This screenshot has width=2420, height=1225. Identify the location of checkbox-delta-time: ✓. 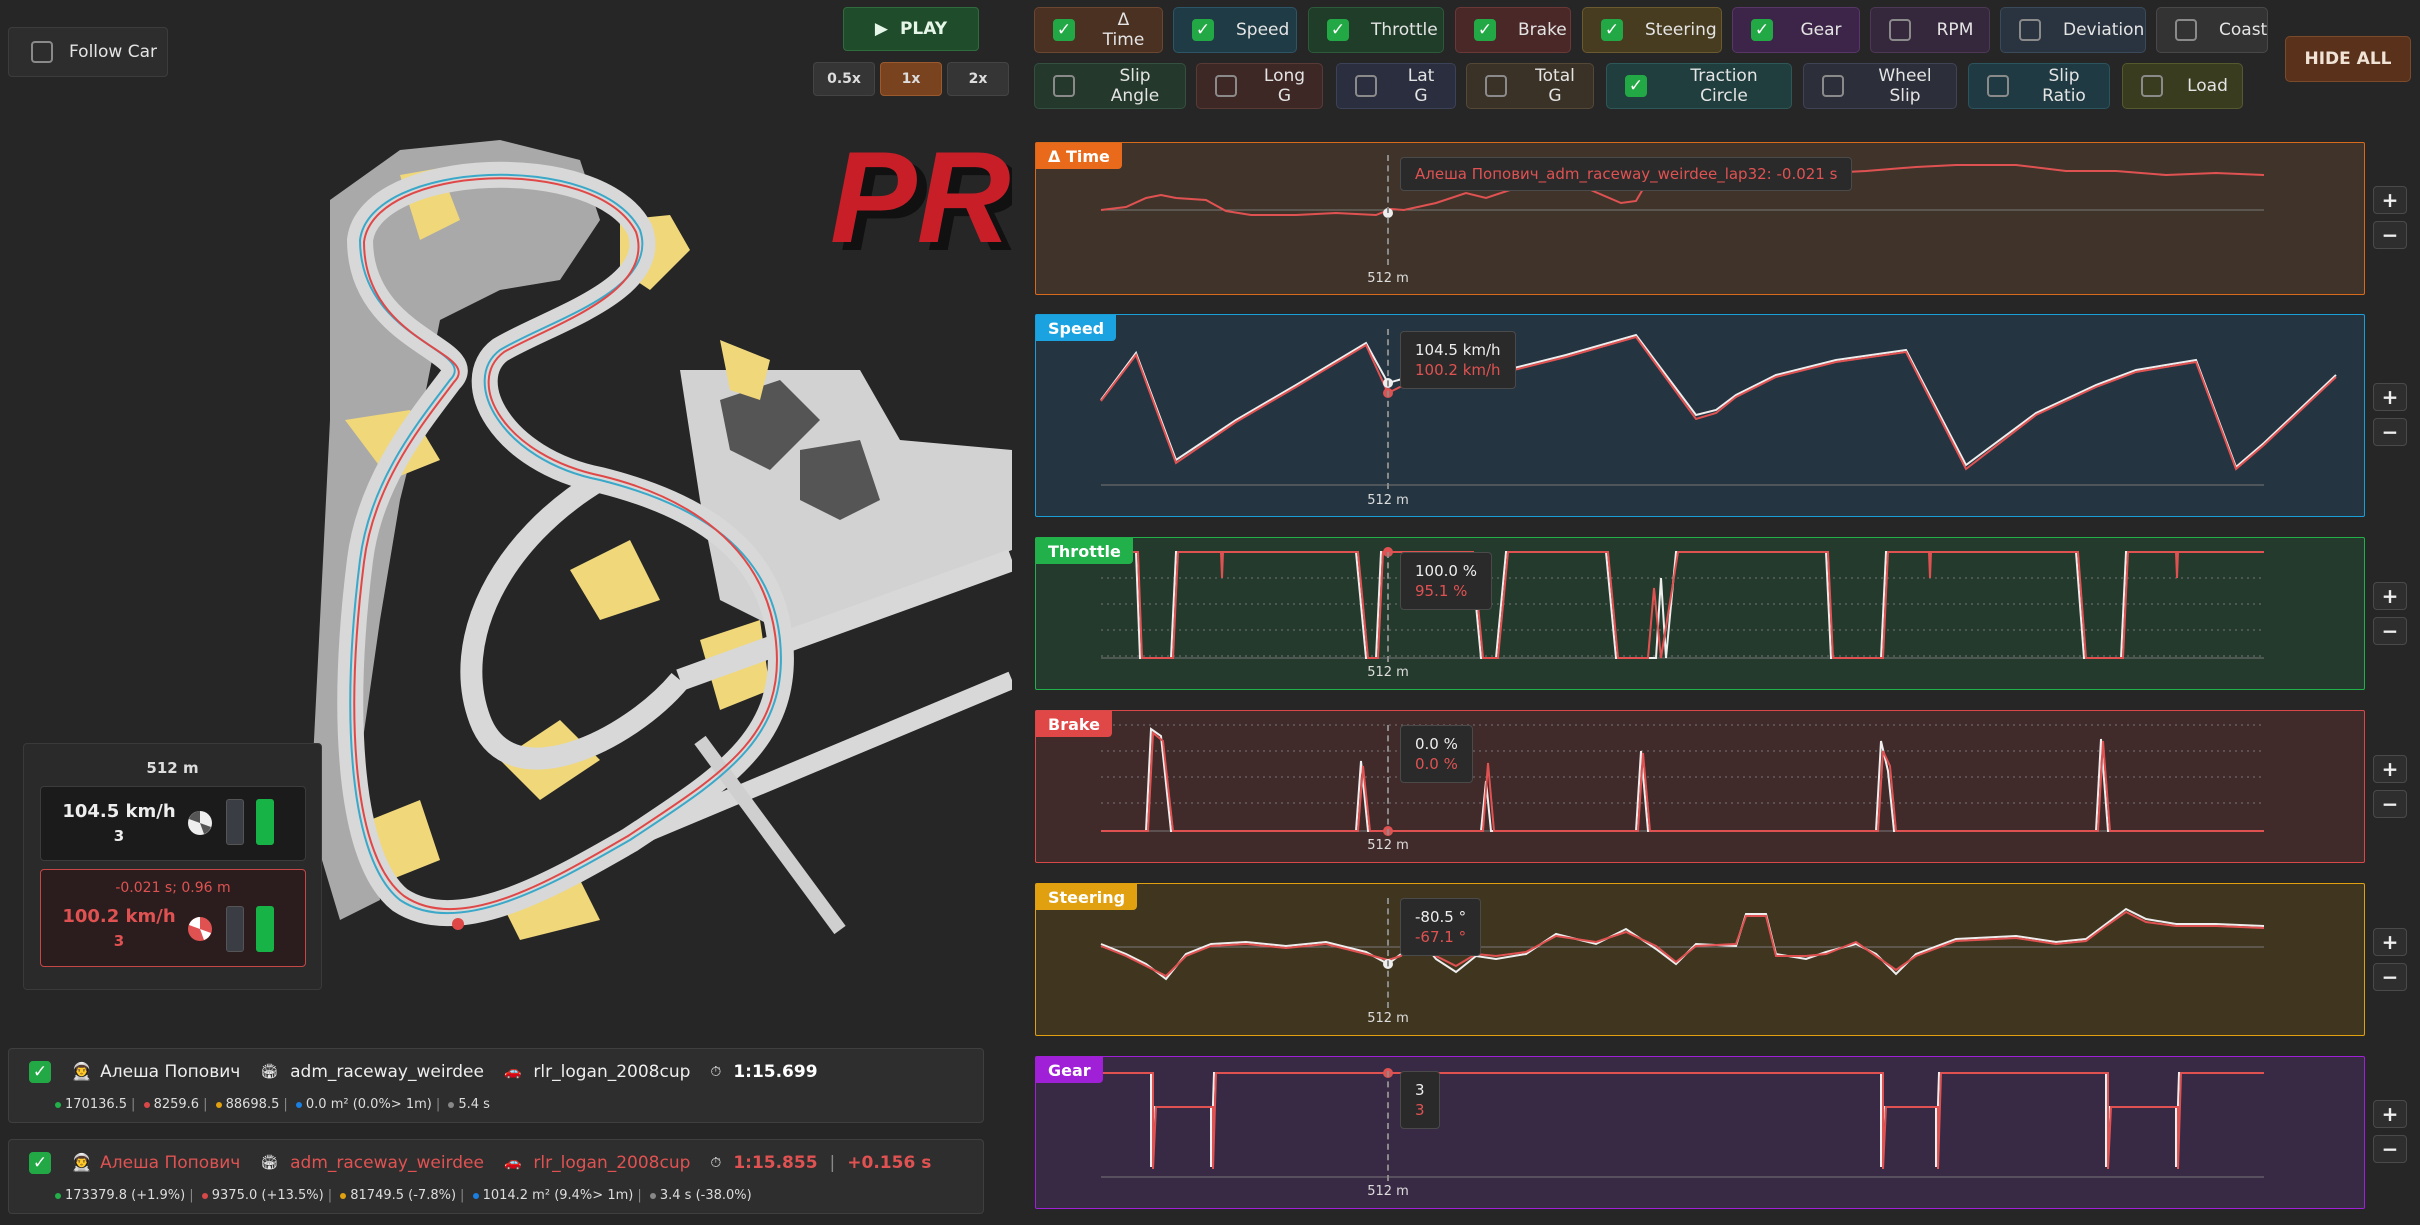
(1064, 30).